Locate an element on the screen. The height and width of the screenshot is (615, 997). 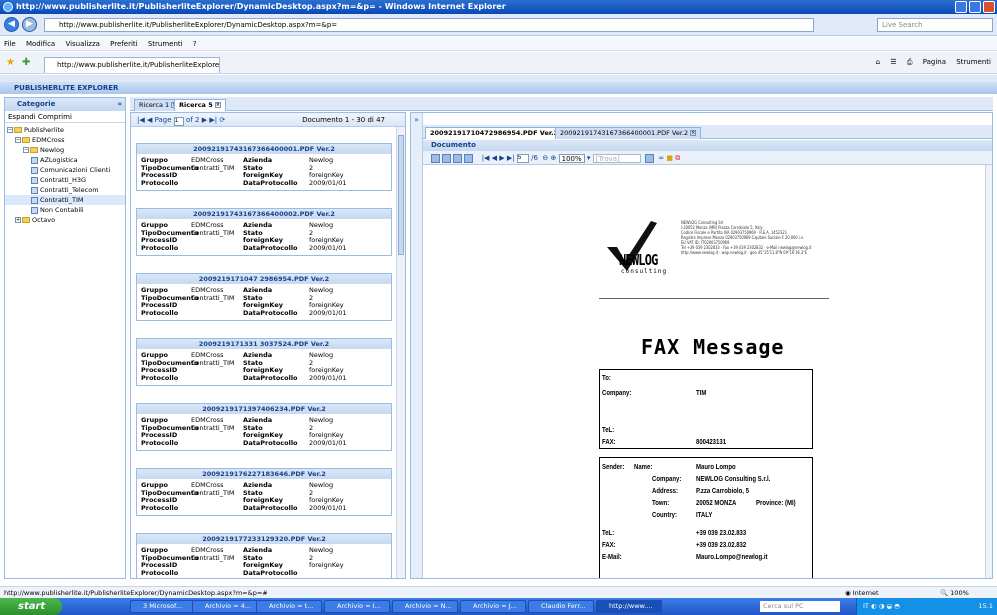
strumenti-menu: Strumenti is located at coordinates (973, 62).